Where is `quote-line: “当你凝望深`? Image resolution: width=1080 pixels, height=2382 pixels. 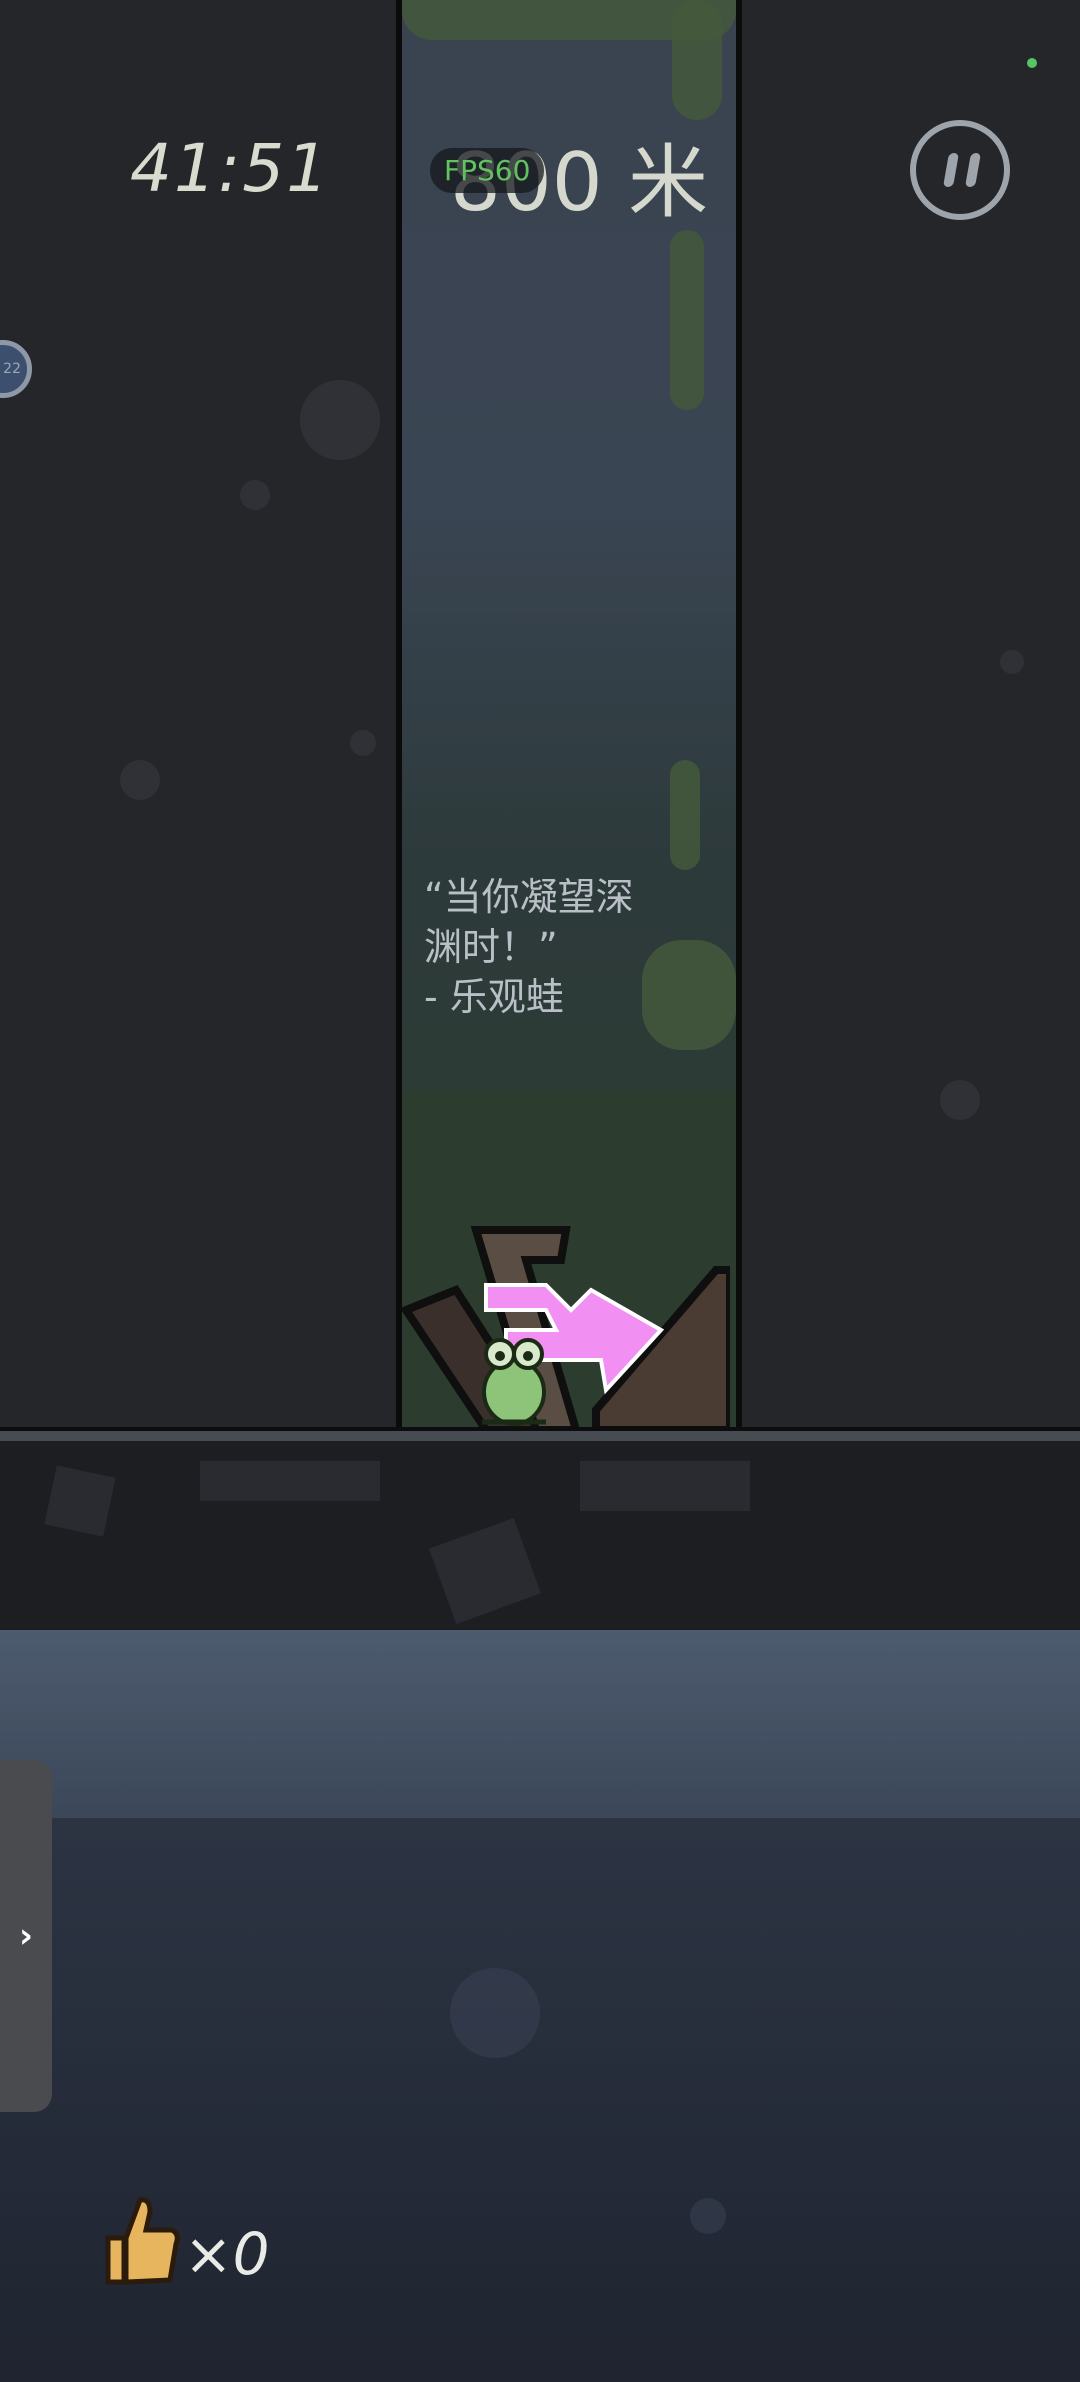 quote-line: “当你凝望深 is located at coordinates (529, 897).